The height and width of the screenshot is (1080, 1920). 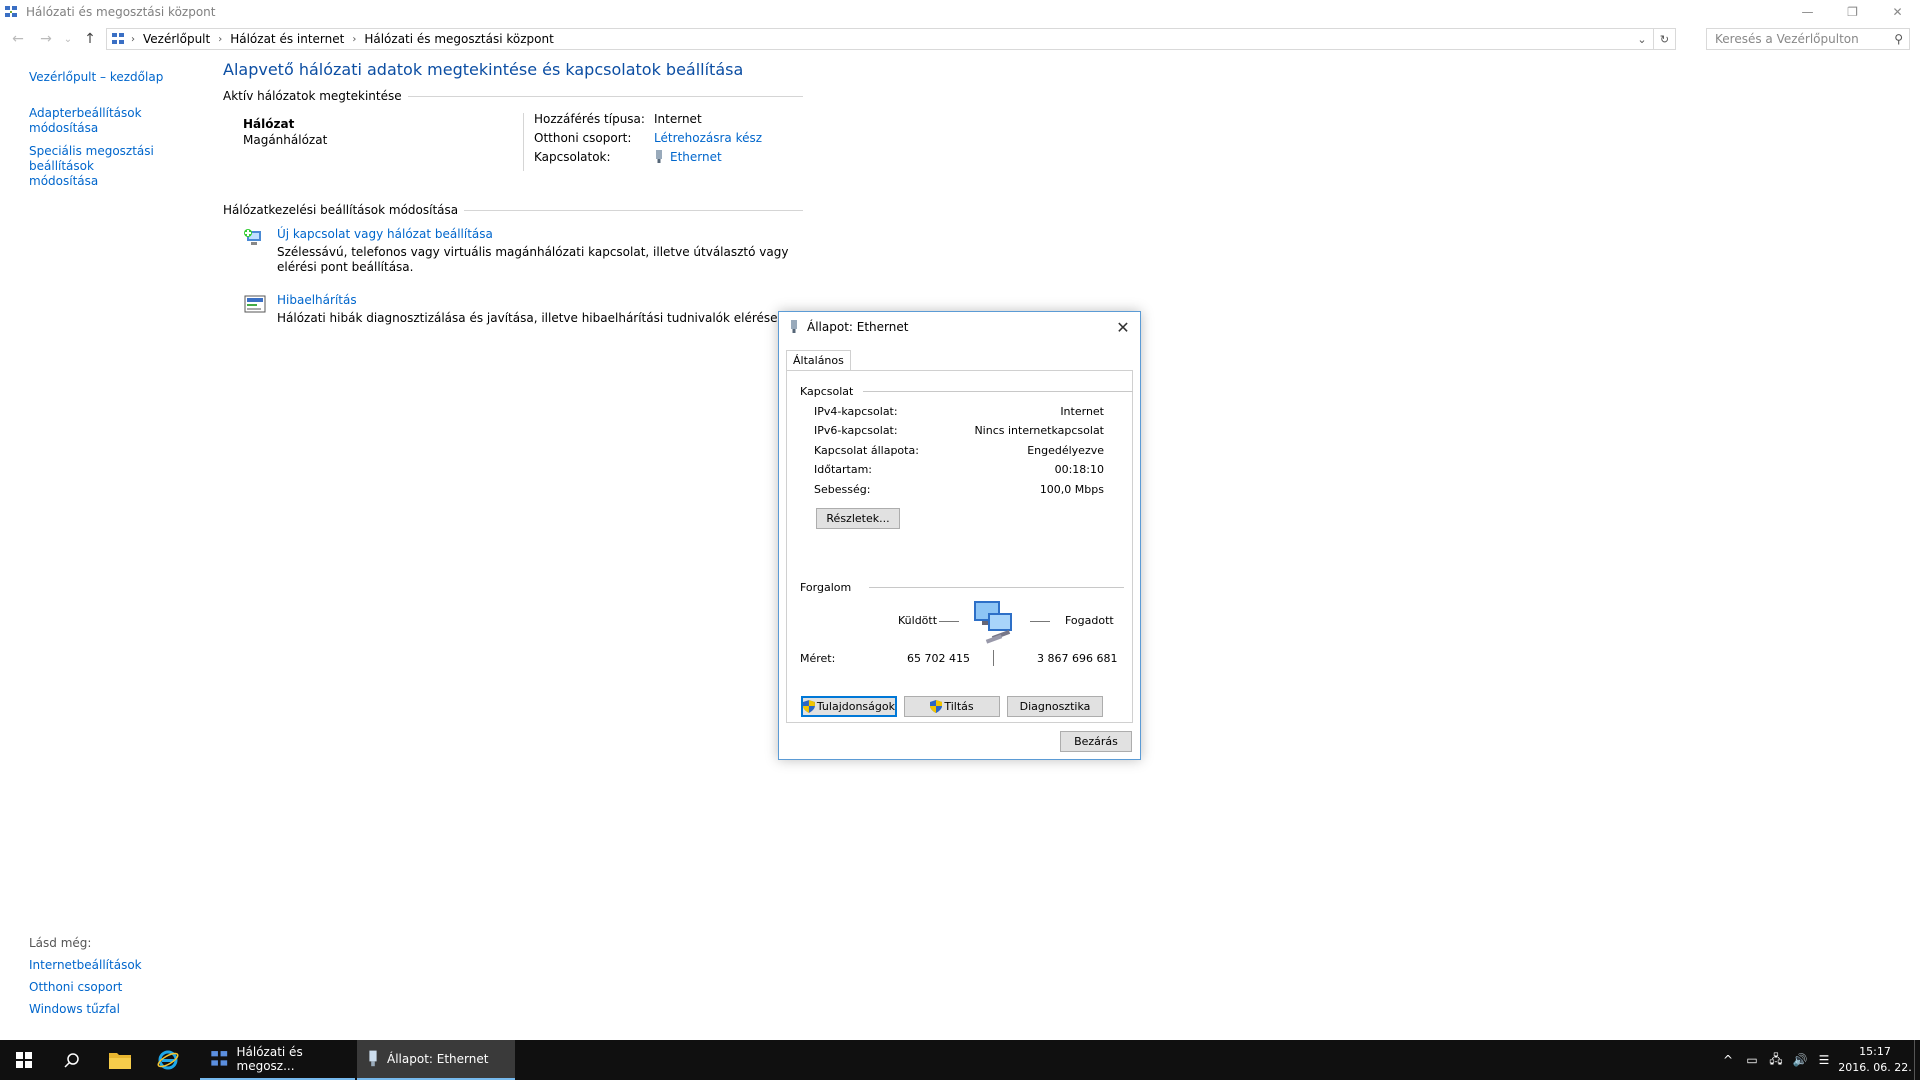 I want to click on battery-icon: ▭, so click(x=1752, y=1060).